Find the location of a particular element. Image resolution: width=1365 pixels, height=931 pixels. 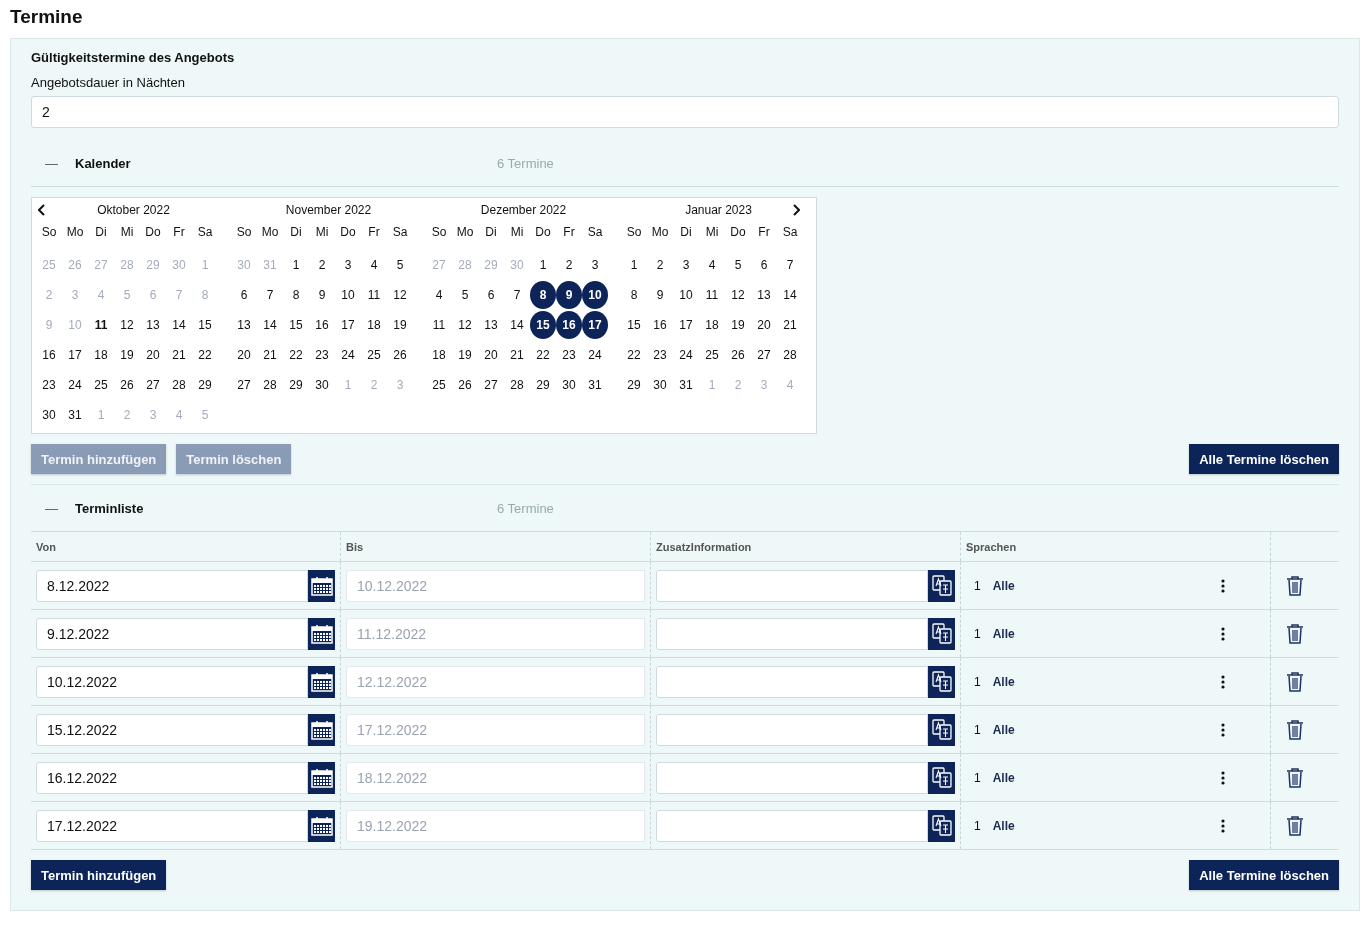

chevron-left-icon is located at coordinates (42, 210).